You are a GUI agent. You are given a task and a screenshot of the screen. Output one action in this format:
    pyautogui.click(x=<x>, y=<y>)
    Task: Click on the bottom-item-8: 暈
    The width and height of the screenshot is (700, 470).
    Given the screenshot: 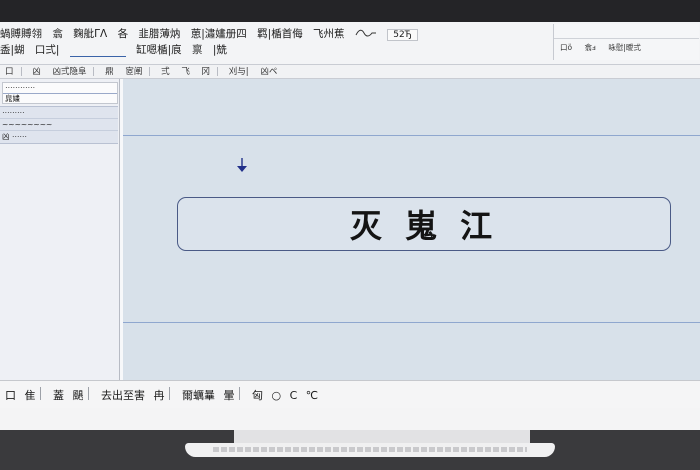 What is the action you would take?
    pyautogui.click(x=229, y=395)
    